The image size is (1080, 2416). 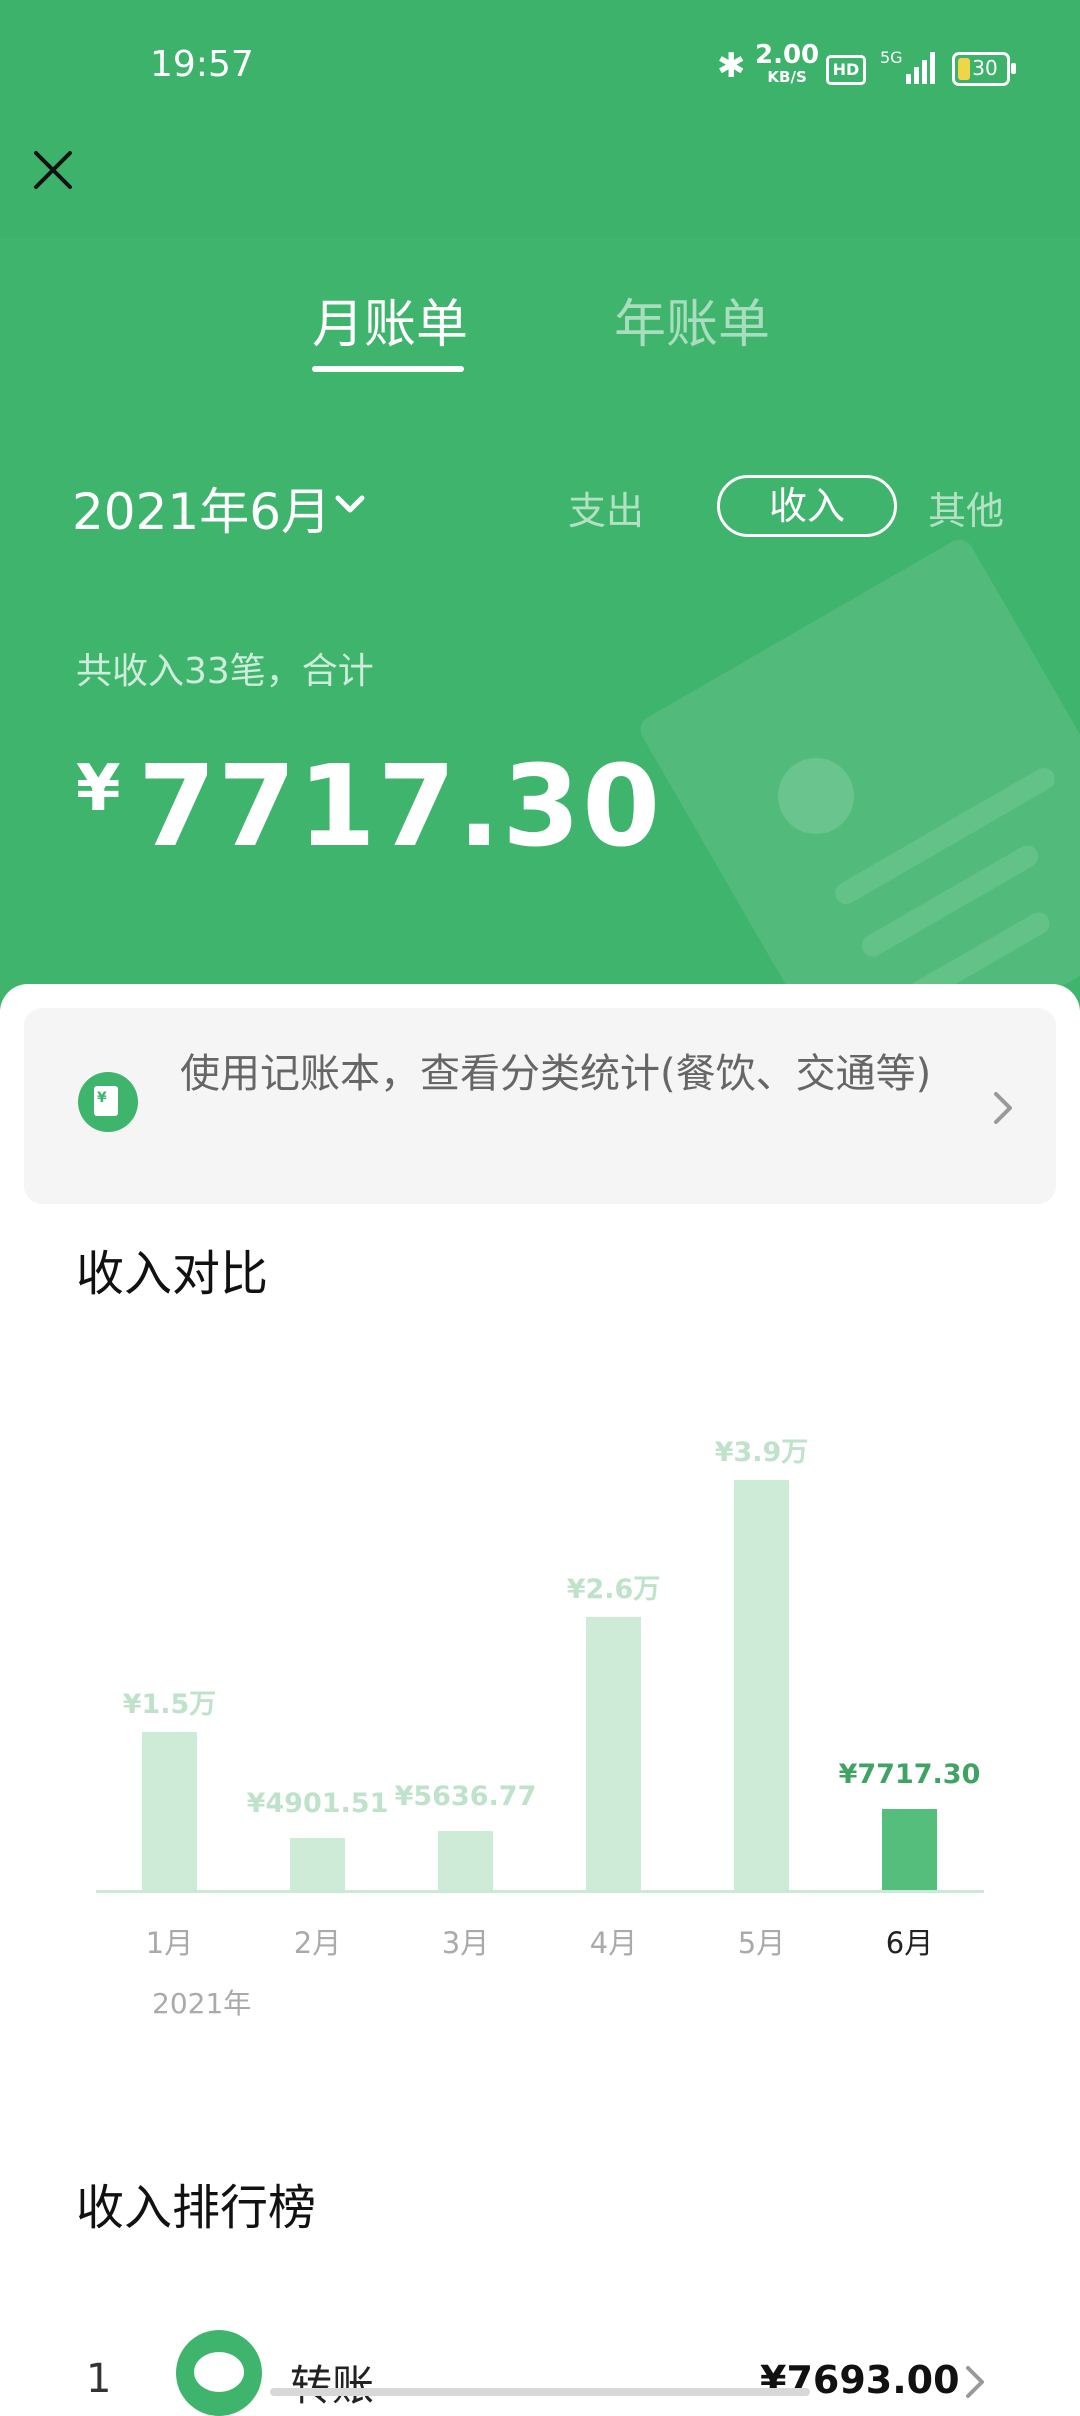 I want to click on tab-yearly-bill: 年账单, so click(x=692, y=319).